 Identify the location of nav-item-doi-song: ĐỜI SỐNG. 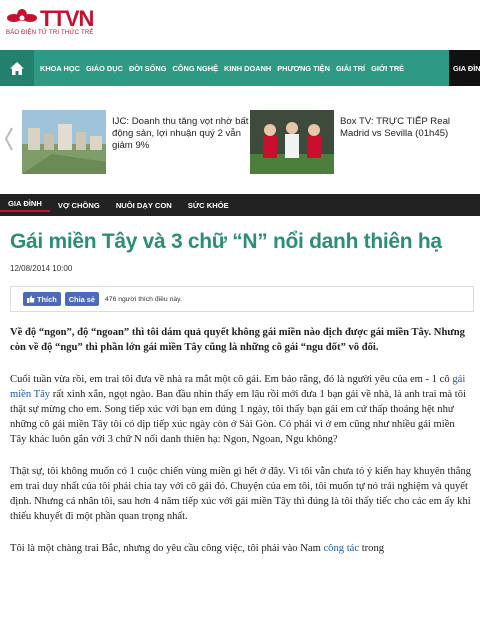
(148, 68).